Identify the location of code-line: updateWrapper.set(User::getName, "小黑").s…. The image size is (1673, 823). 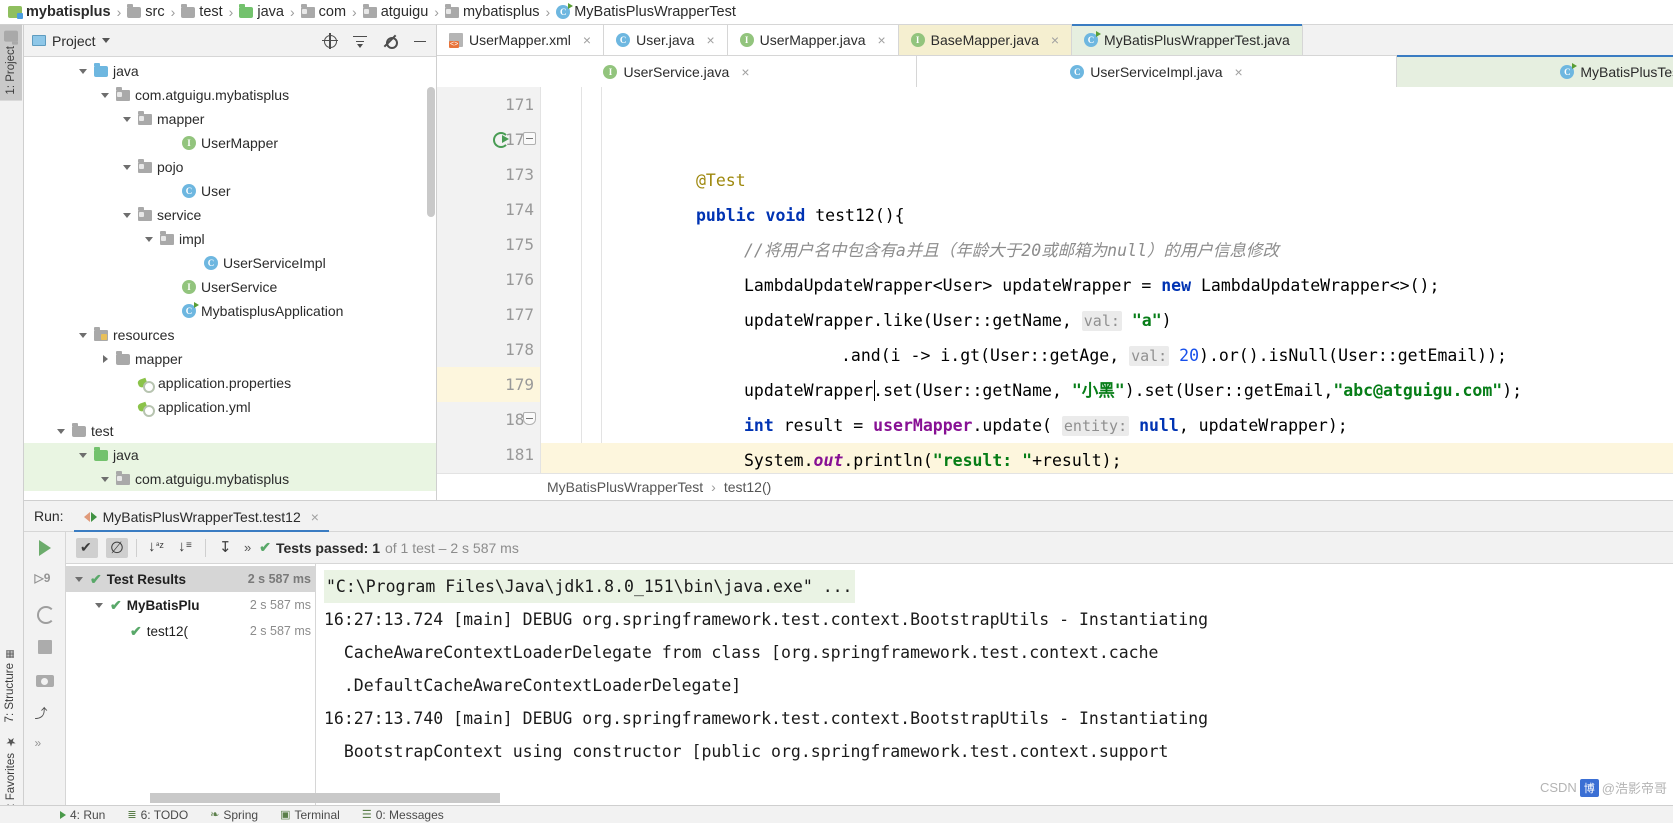
(1107, 390).